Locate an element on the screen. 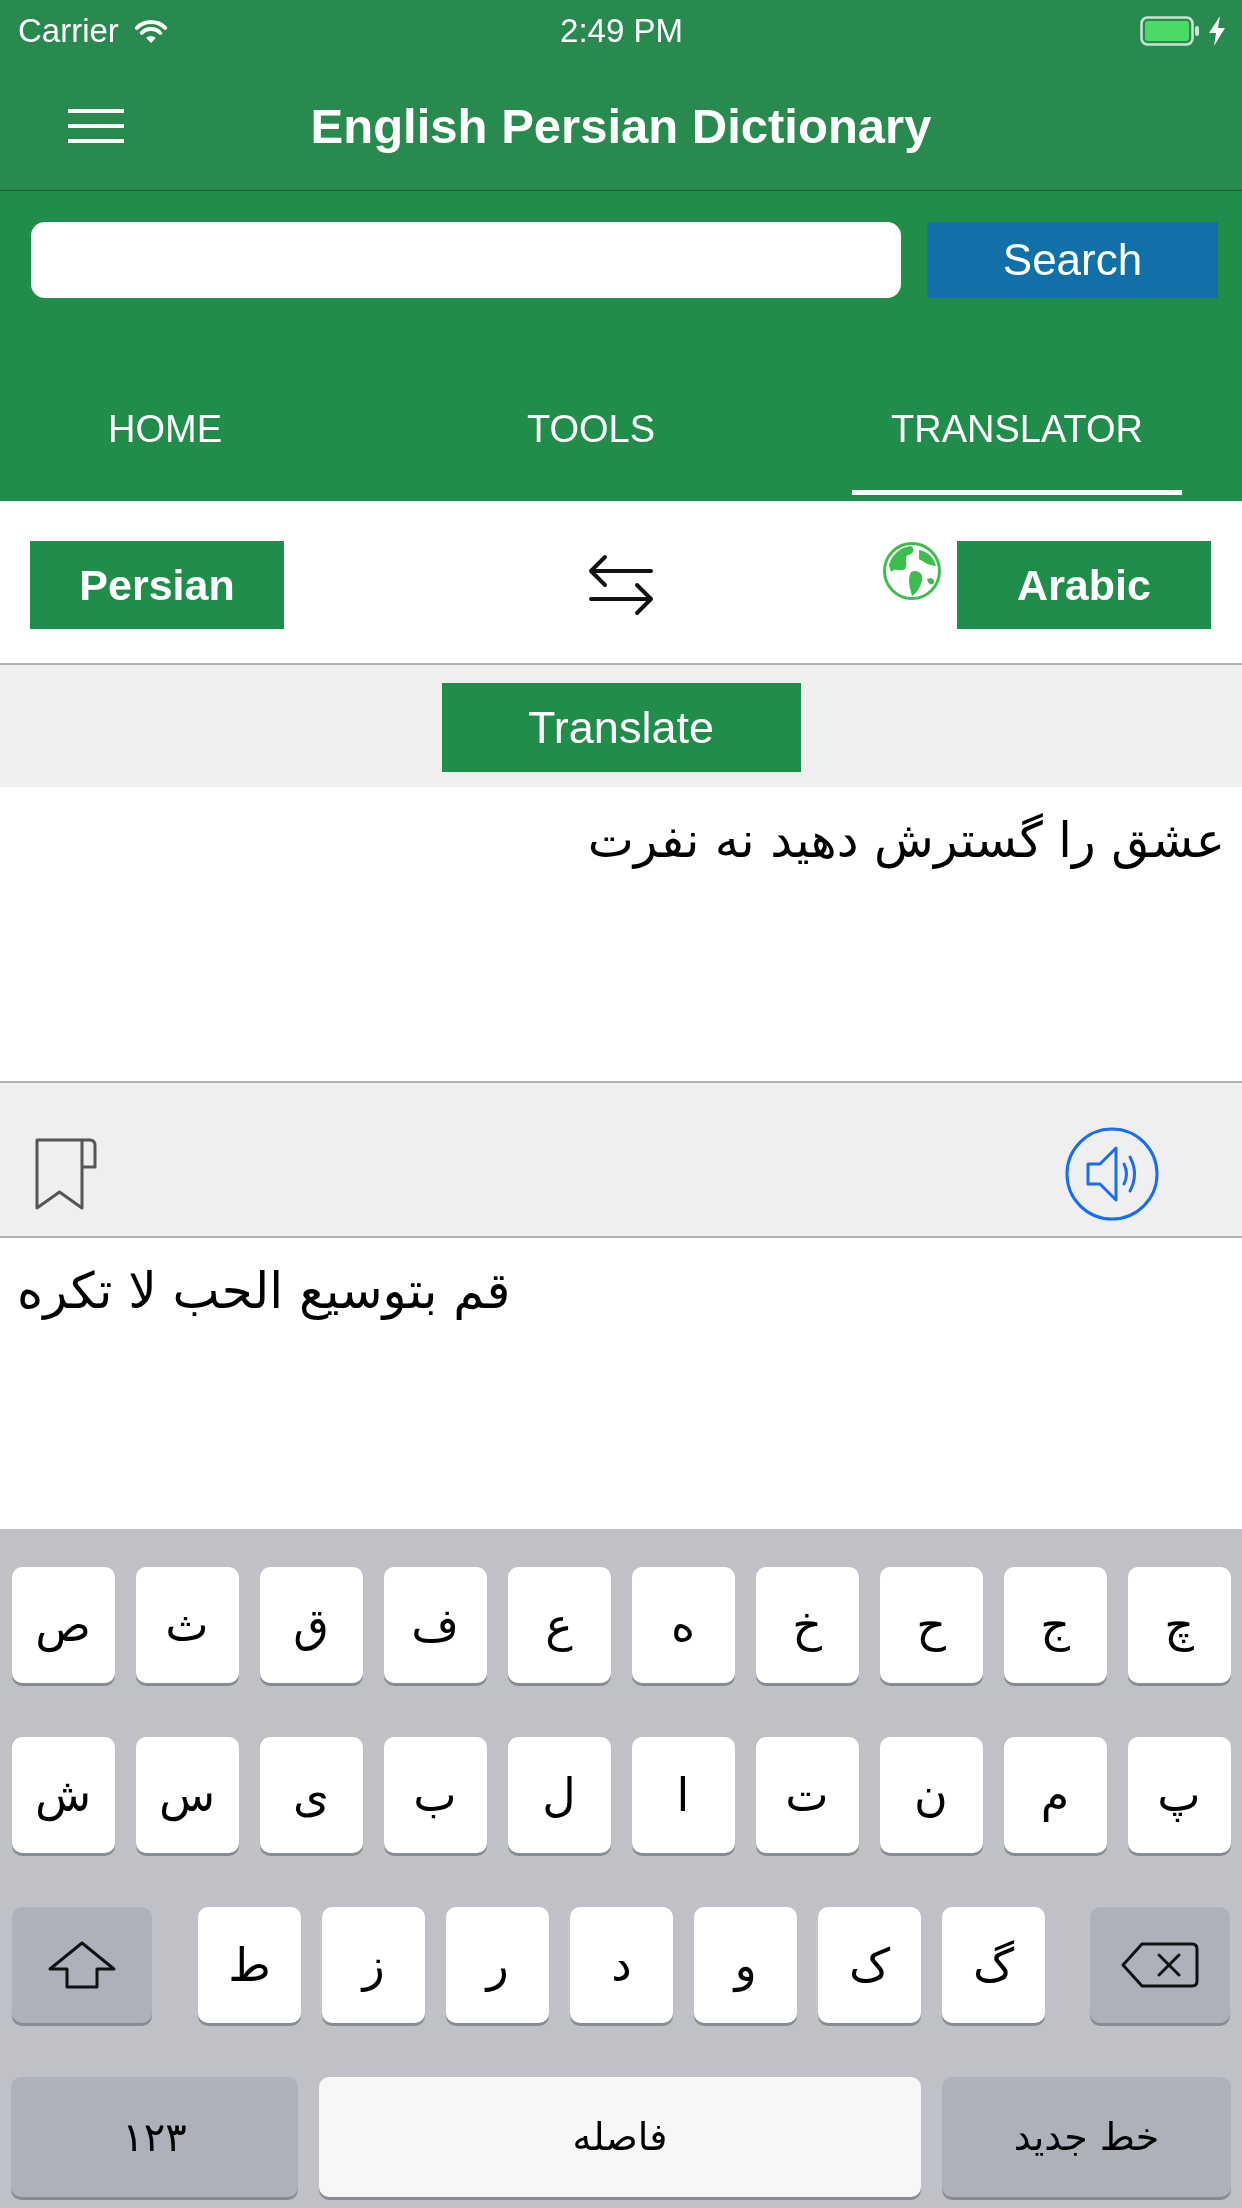 The height and width of the screenshot is (2208, 1242). speaker-icon is located at coordinates (1112, 1173).